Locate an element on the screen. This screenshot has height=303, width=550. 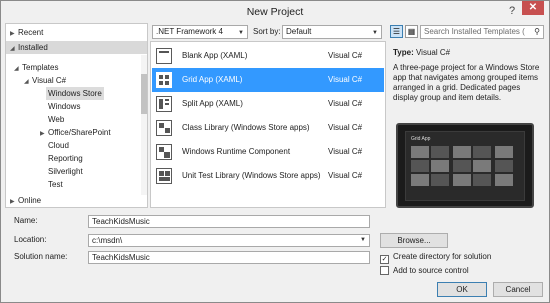
sort-dropdown: Default ▼ is located at coordinates (332, 32).